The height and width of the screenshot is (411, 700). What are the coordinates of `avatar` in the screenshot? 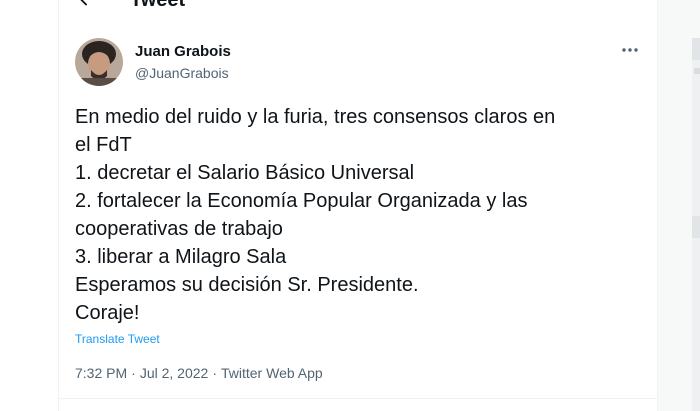 It's located at (99, 62).